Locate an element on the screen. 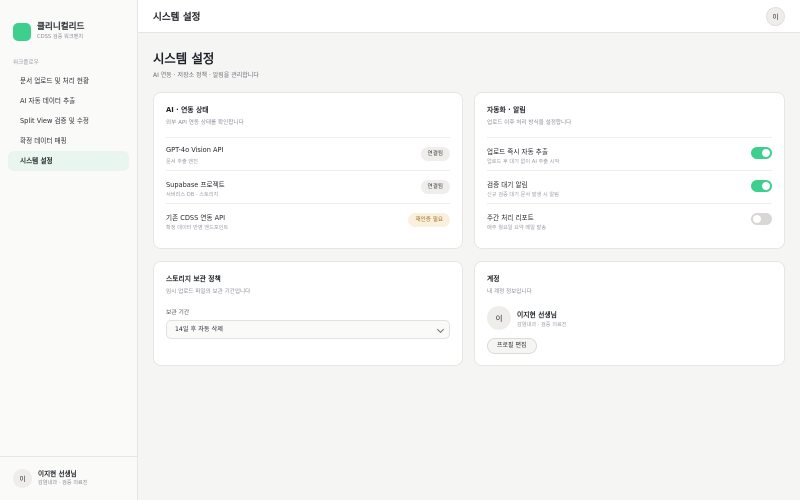  sidebar-section-label: 워크플로우 is located at coordinates (26, 63).